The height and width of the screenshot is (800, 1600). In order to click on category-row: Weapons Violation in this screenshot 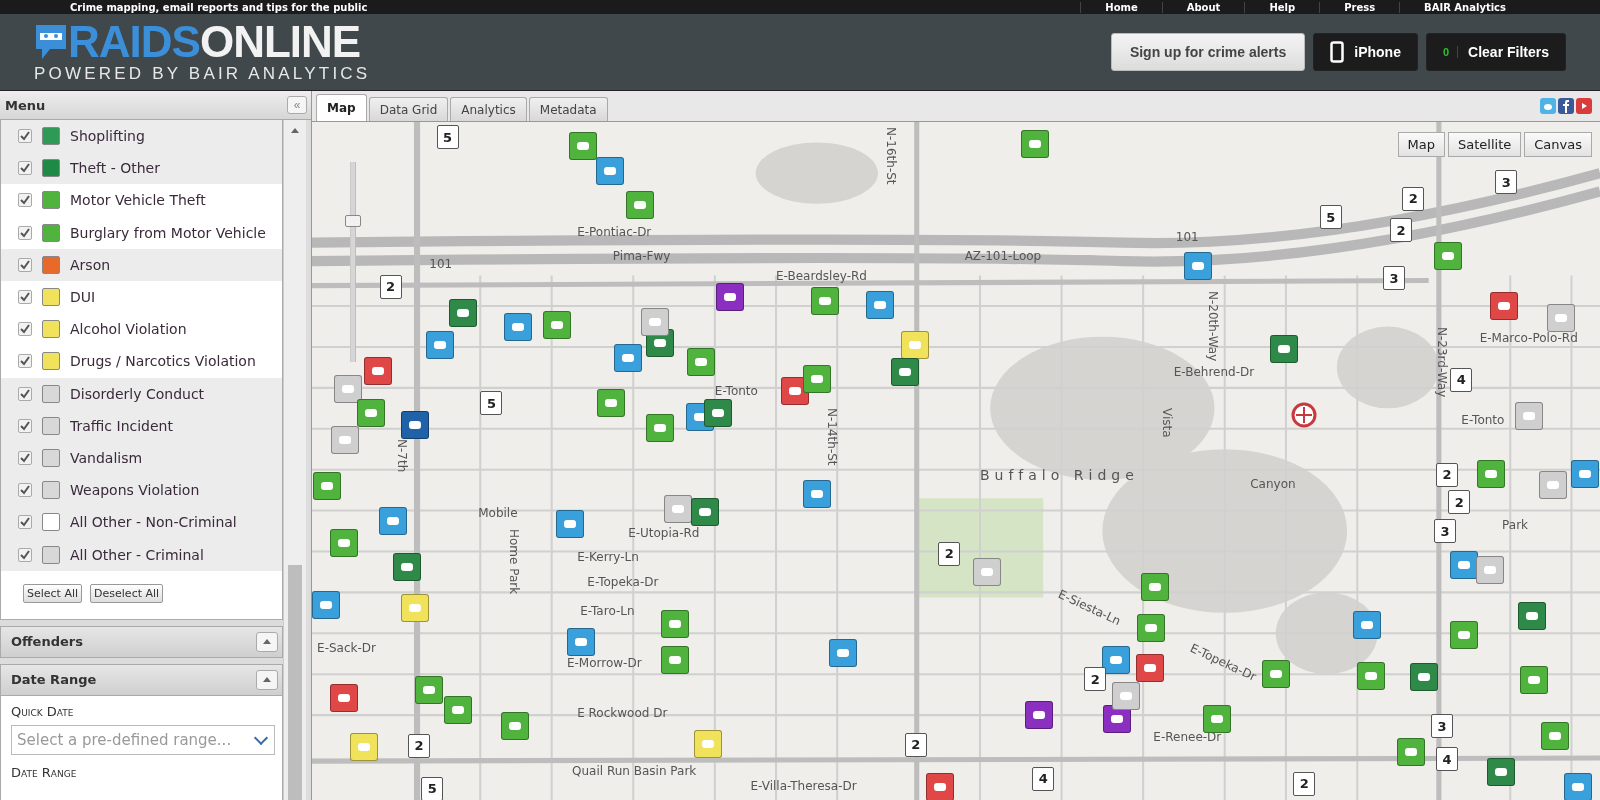, I will do `click(141, 490)`.